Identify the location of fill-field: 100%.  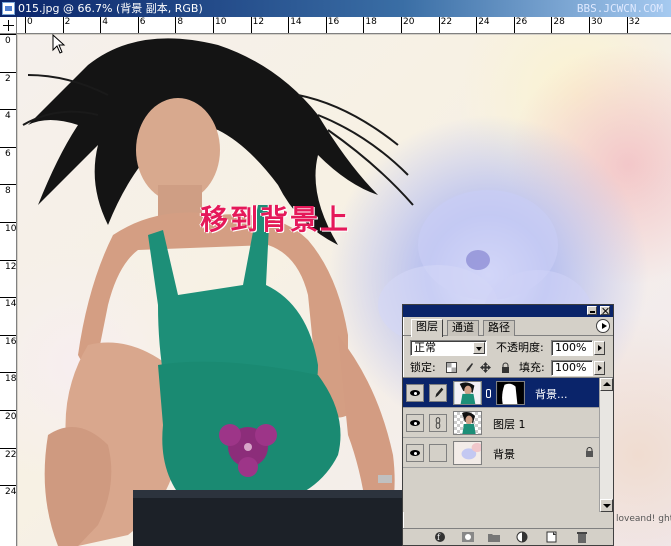
(572, 368).